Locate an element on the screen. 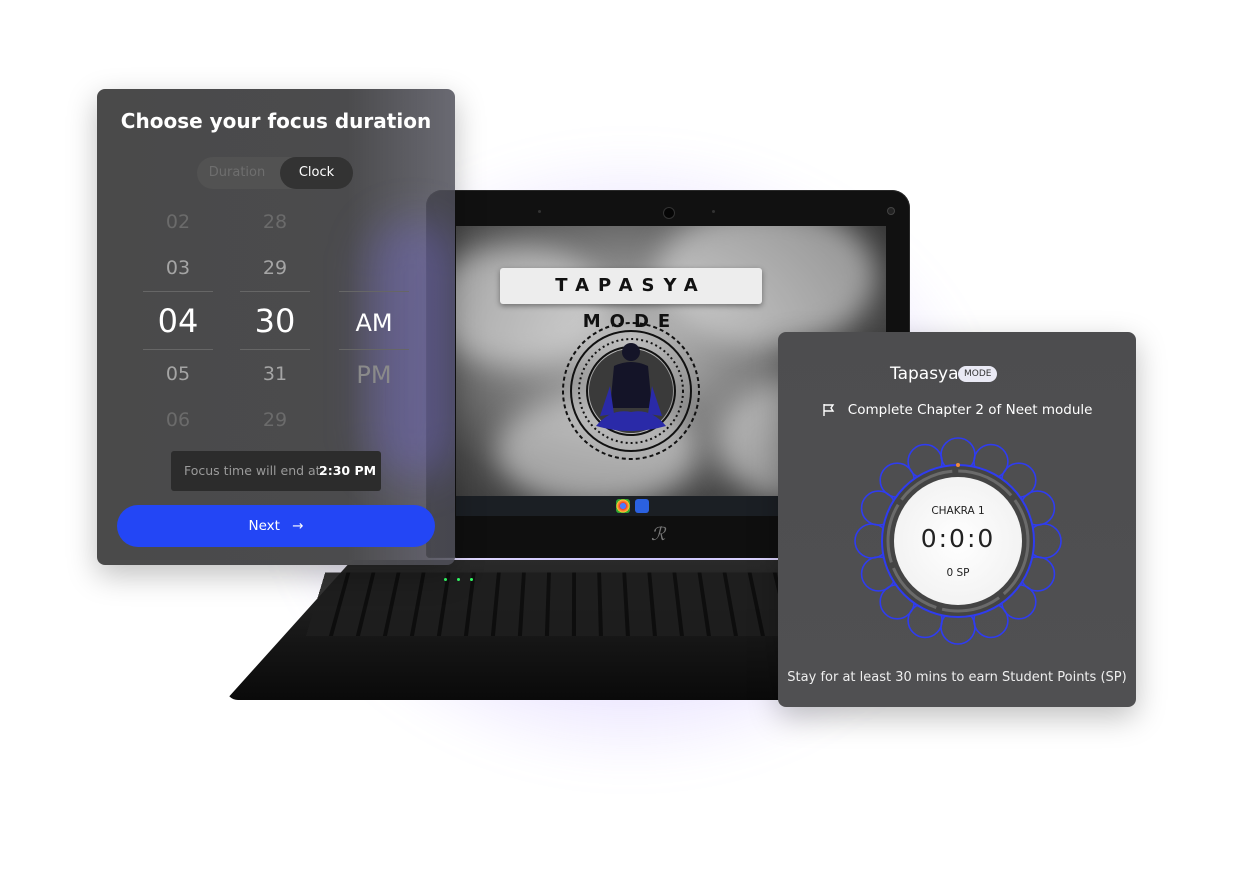 Image resolution: width=1259 pixels, height=881 pixels. chrome-icon is located at coordinates (623, 506).